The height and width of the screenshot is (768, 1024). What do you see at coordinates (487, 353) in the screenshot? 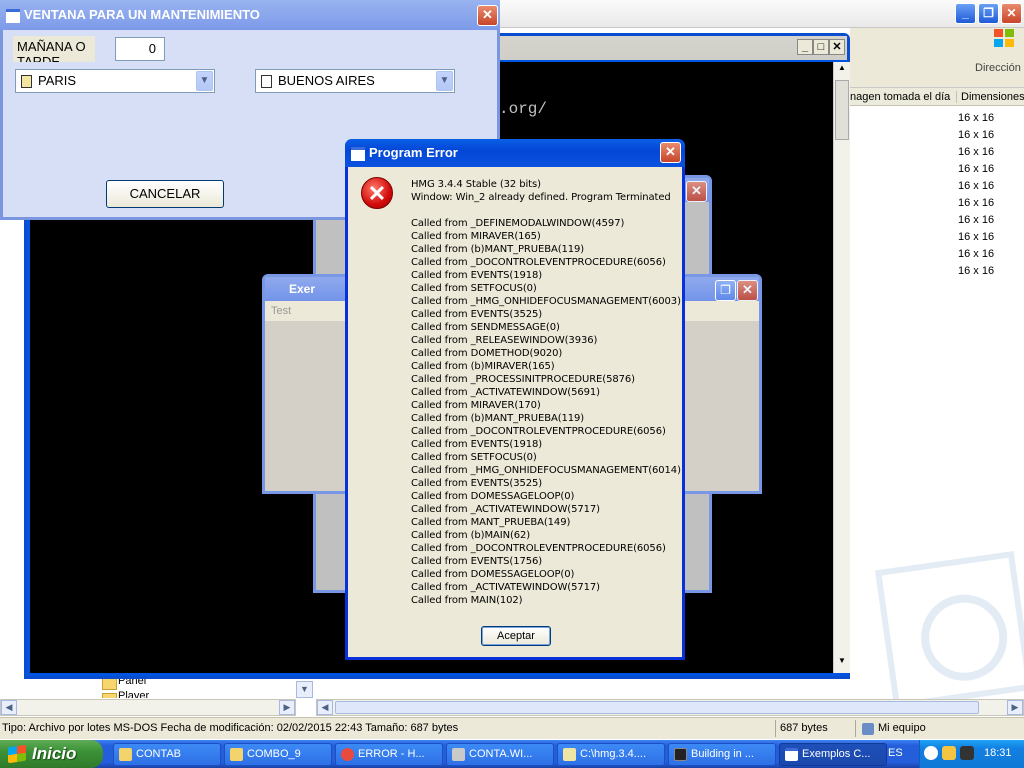
I see `call-stack-line: Called from DOMETHOD(9020)` at bounding box center [487, 353].